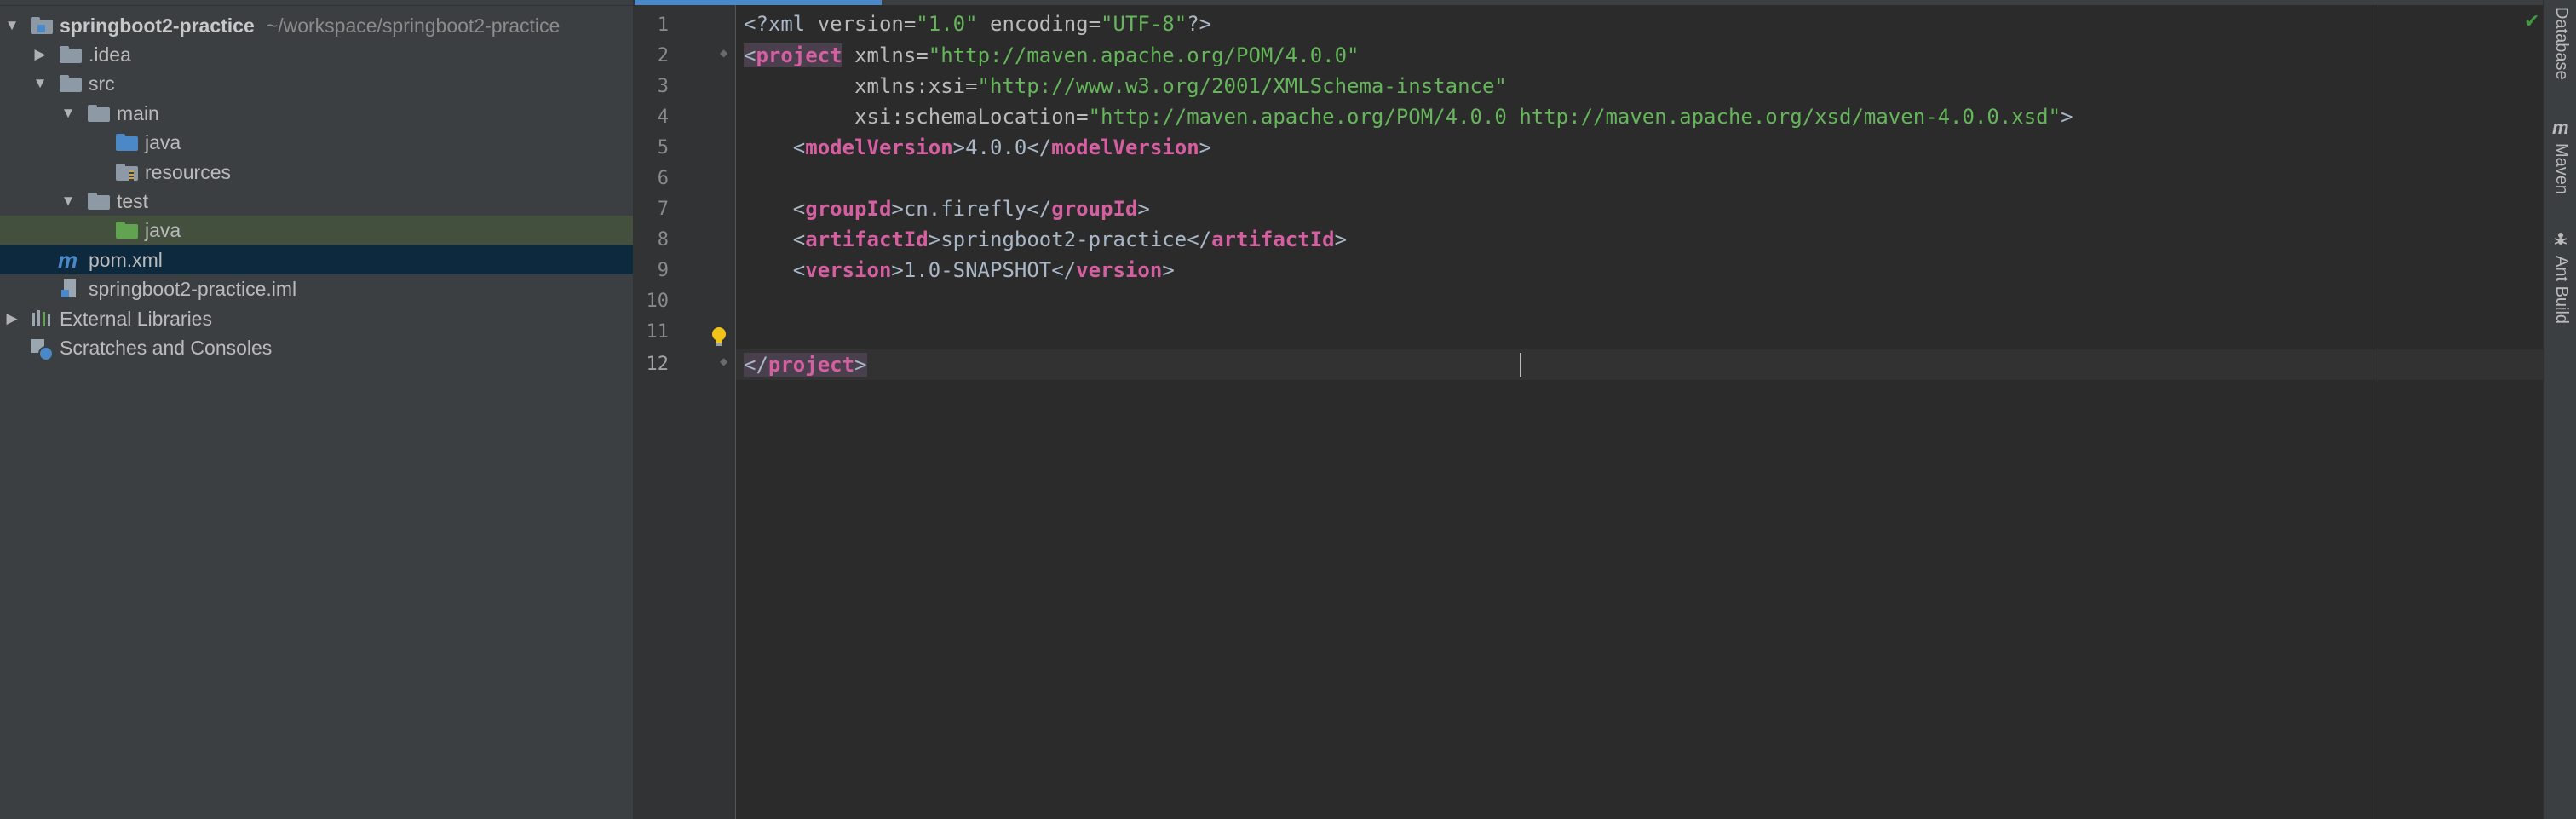 Image resolution: width=2576 pixels, height=819 pixels. I want to click on tree-row-external-libraries: ▶ External Libraries, so click(317, 318).